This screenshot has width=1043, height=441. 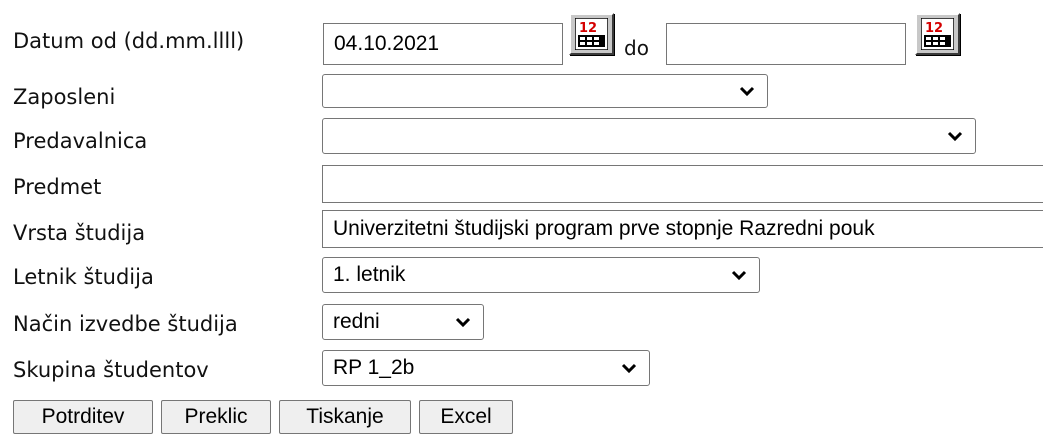 I want to click on calendar-button-to: 12, so click(x=937, y=34).